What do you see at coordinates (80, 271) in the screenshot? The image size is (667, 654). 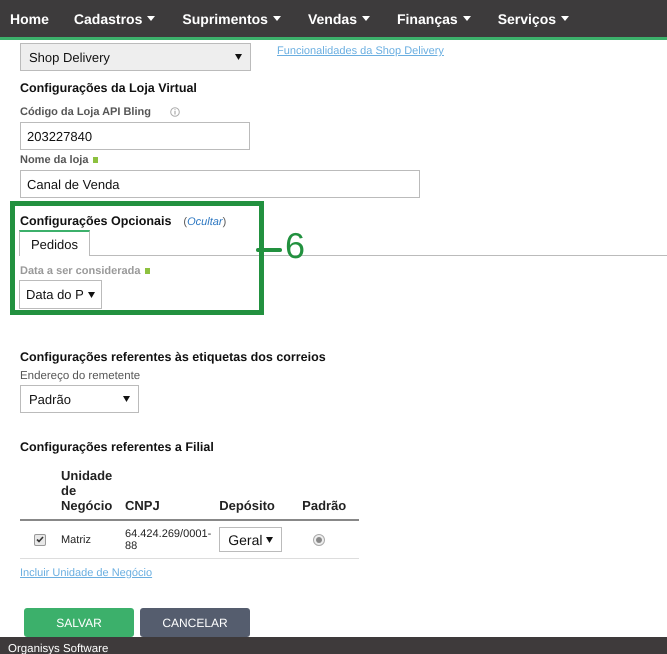 I see `field-label: Data a ser considerada` at bounding box center [80, 271].